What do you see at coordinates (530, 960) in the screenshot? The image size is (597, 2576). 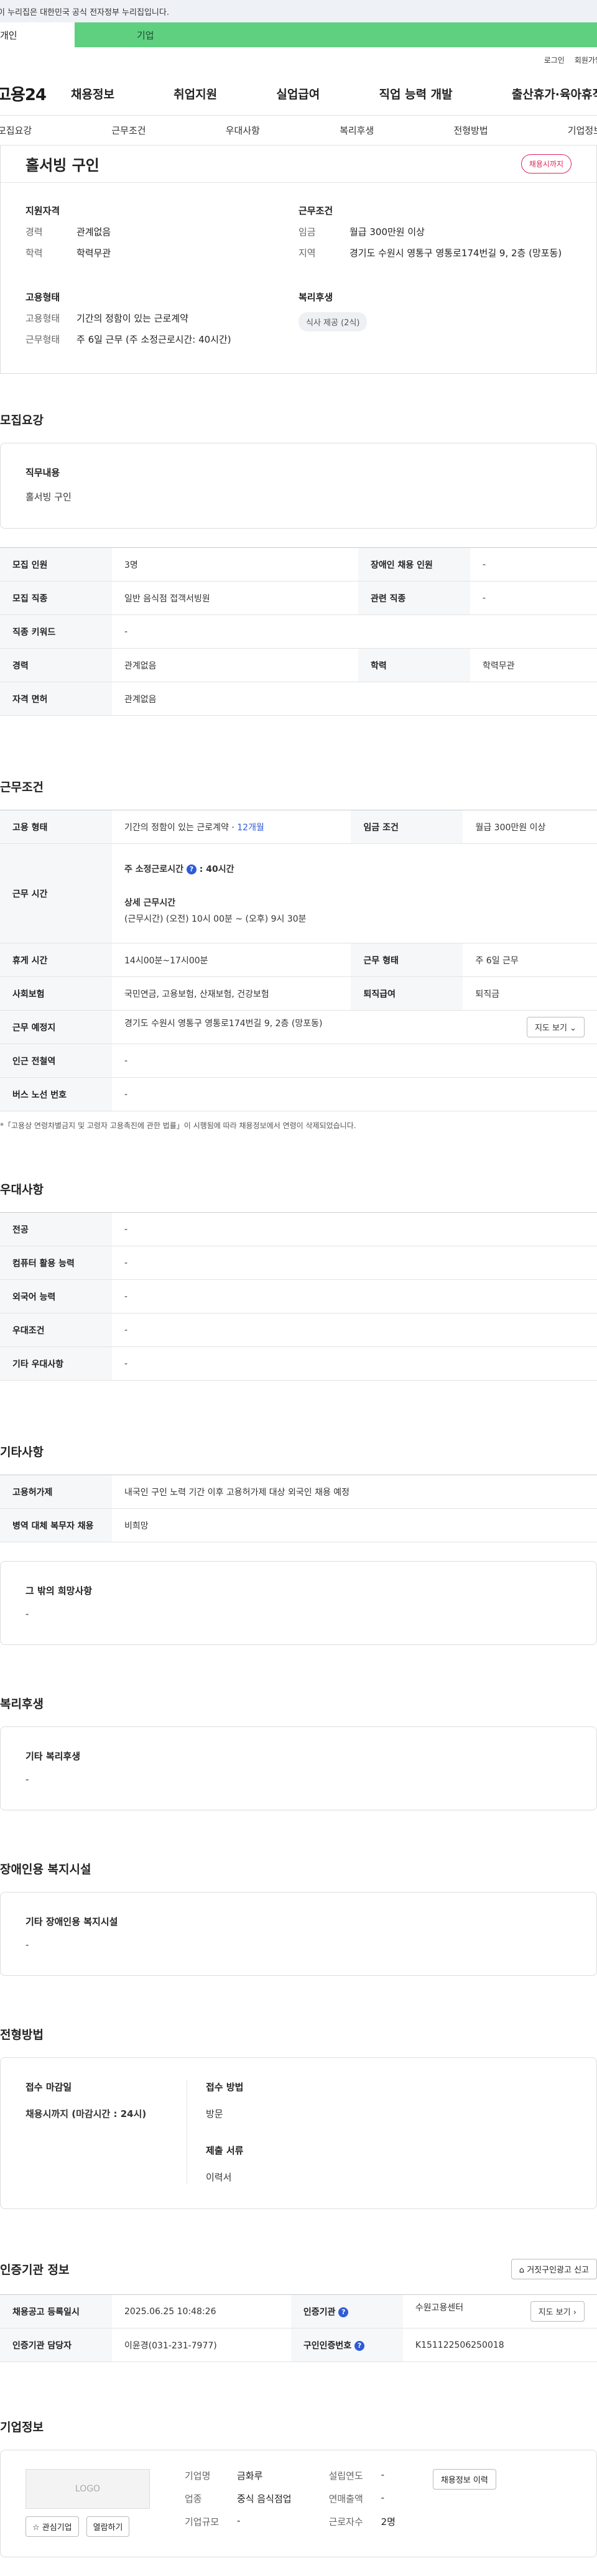 I see `table-value-cell: 주 6일 근무` at bounding box center [530, 960].